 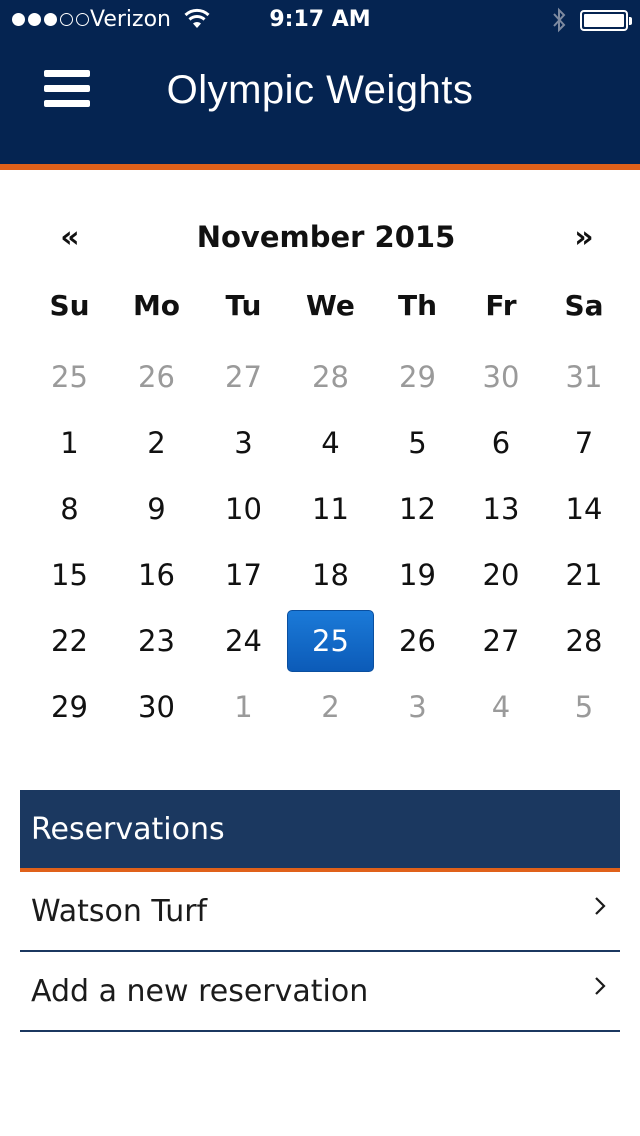 What do you see at coordinates (200, 991) in the screenshot?
I see `reservation-item-label: Add a new reservation` at bounding box center [200, 991].